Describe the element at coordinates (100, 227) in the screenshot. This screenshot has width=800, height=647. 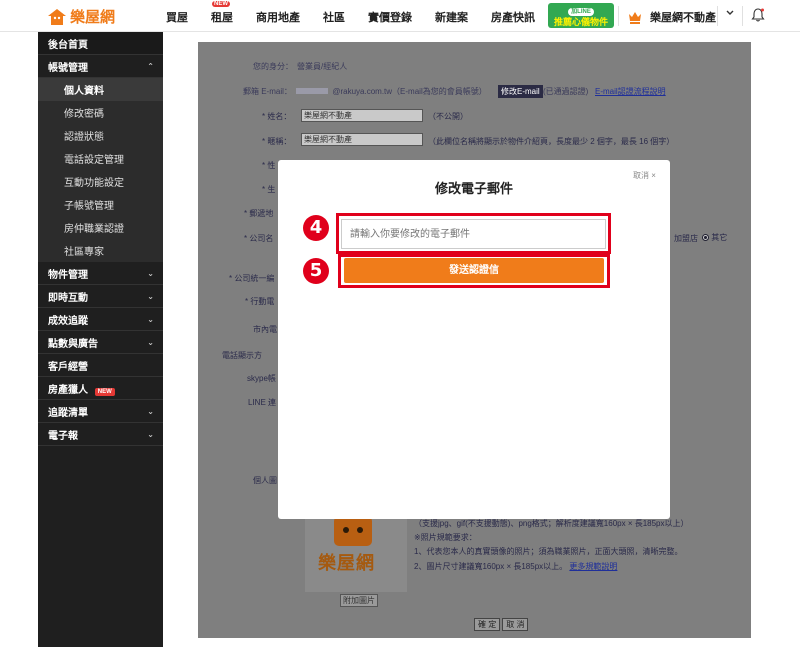
I see `sidebar-sub-agent-cert: 房仲職業認證` at that location.